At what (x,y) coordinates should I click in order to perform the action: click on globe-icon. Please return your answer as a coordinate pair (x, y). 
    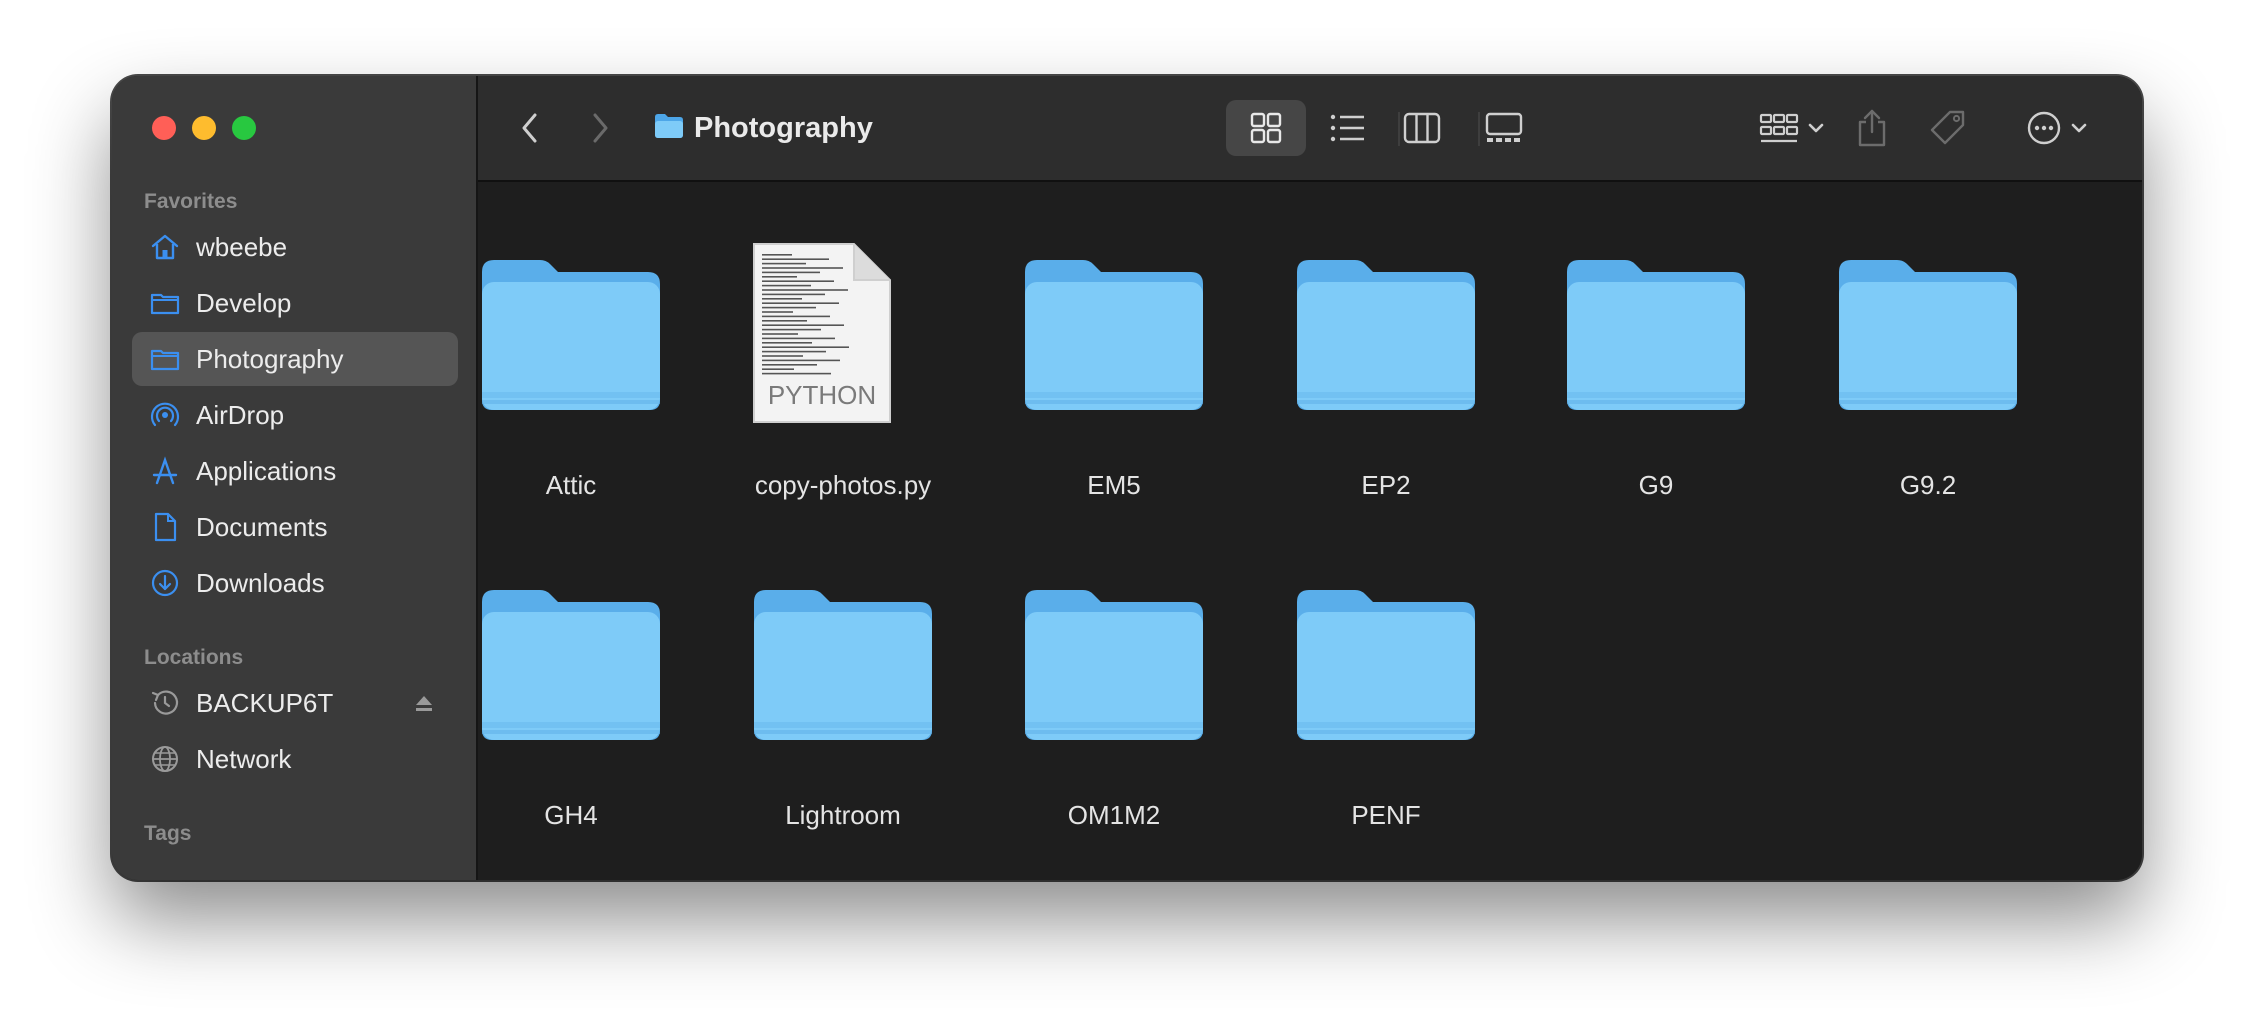
    Looking at the image, I should click on (165, 759).